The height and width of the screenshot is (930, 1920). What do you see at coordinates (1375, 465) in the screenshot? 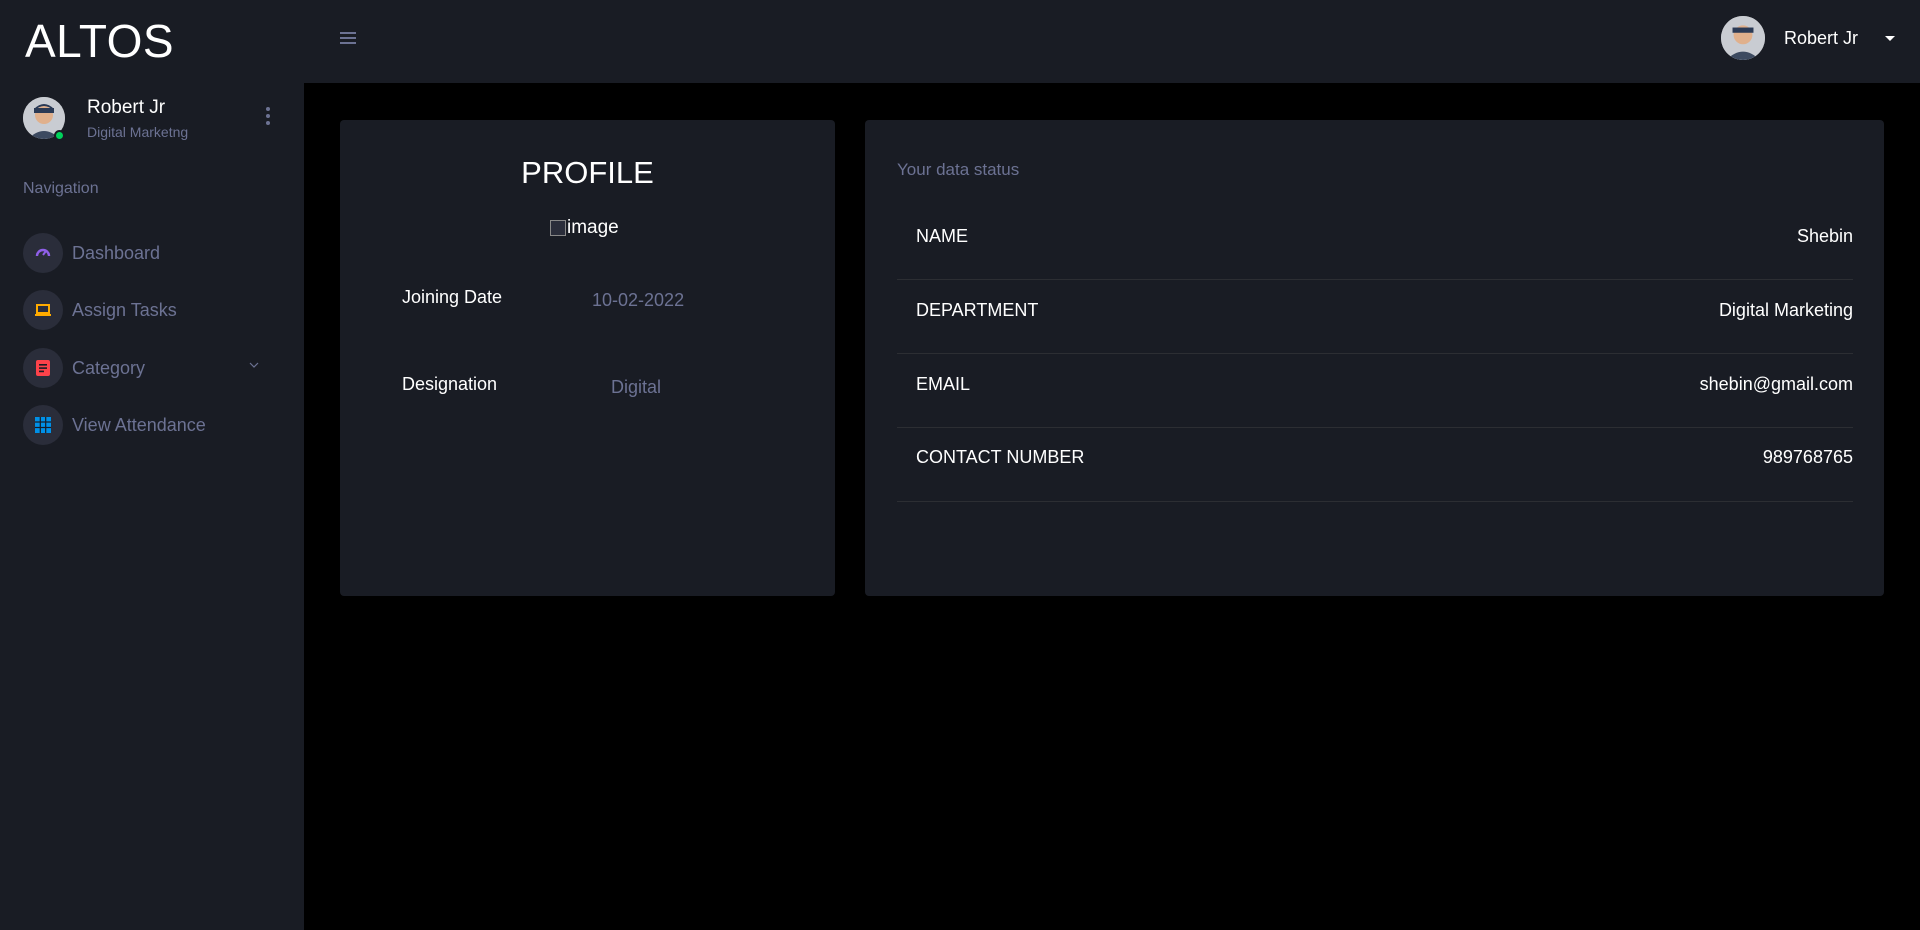
I see `table-row: CONTACT NUMBER 989768765` at bounding box center [1375, 465].